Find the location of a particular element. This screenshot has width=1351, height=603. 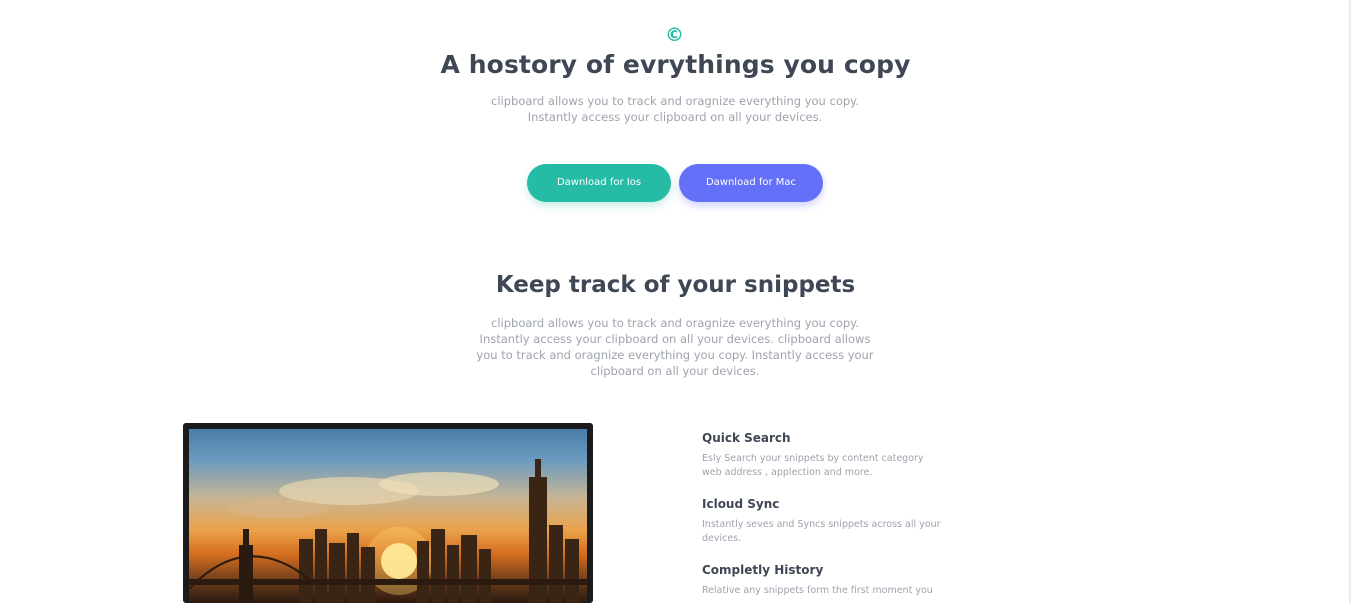

copyright-icon: © is located at coordinates (674, 35).